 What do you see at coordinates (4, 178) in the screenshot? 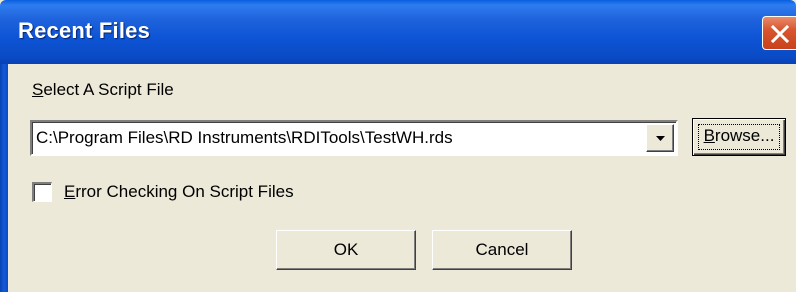
I see `window-frame-left` at bounding box center [4, 178].